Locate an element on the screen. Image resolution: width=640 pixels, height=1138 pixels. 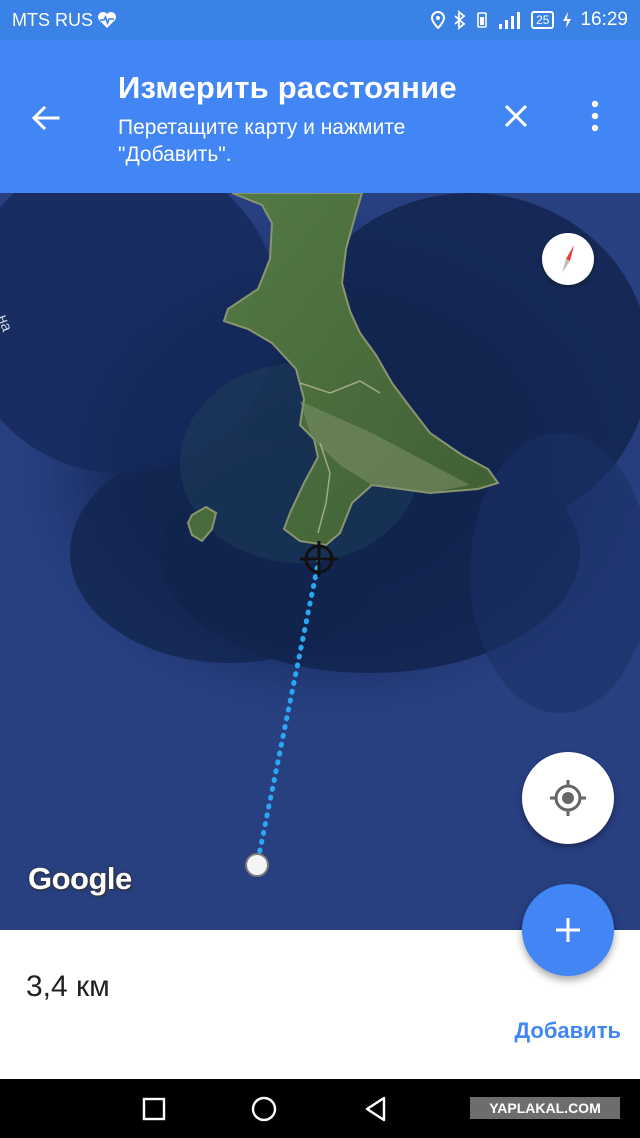
back-nav-icon is located at coordinates (376, 1109).